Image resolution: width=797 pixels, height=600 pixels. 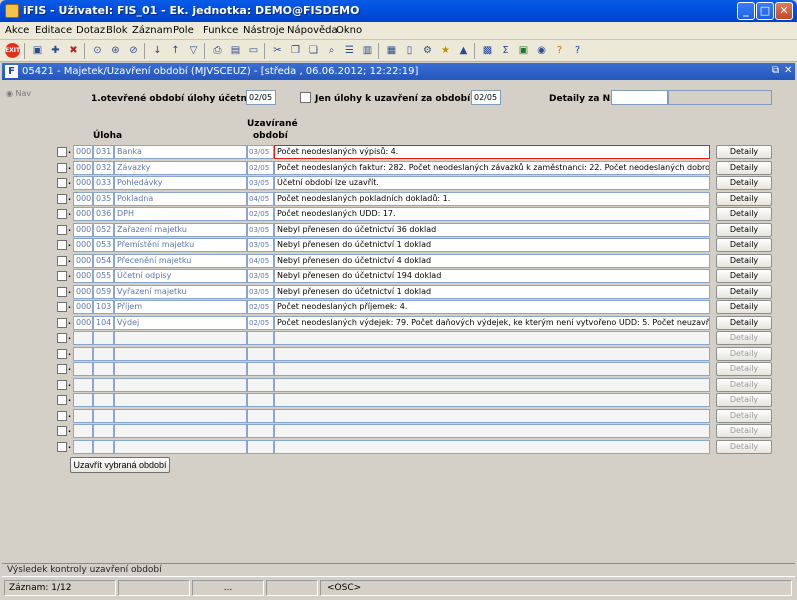 I want to click on sort-ascending-icon: ↓, so click(x=157, y=50).